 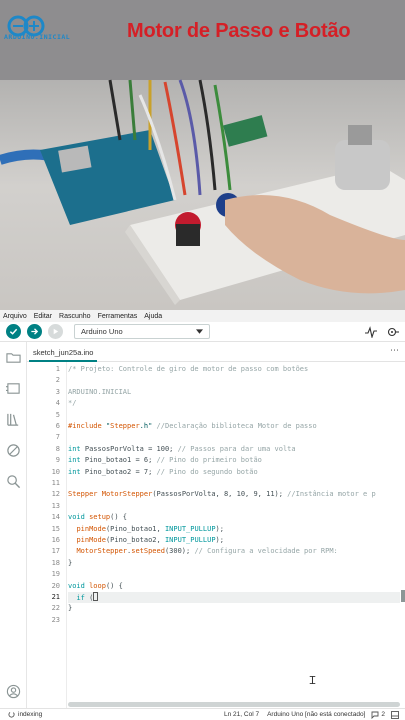 What do you see at coordinates (57, 391) in the screenshot?
I see `line-number: 3` at bounding box center [57, 391].